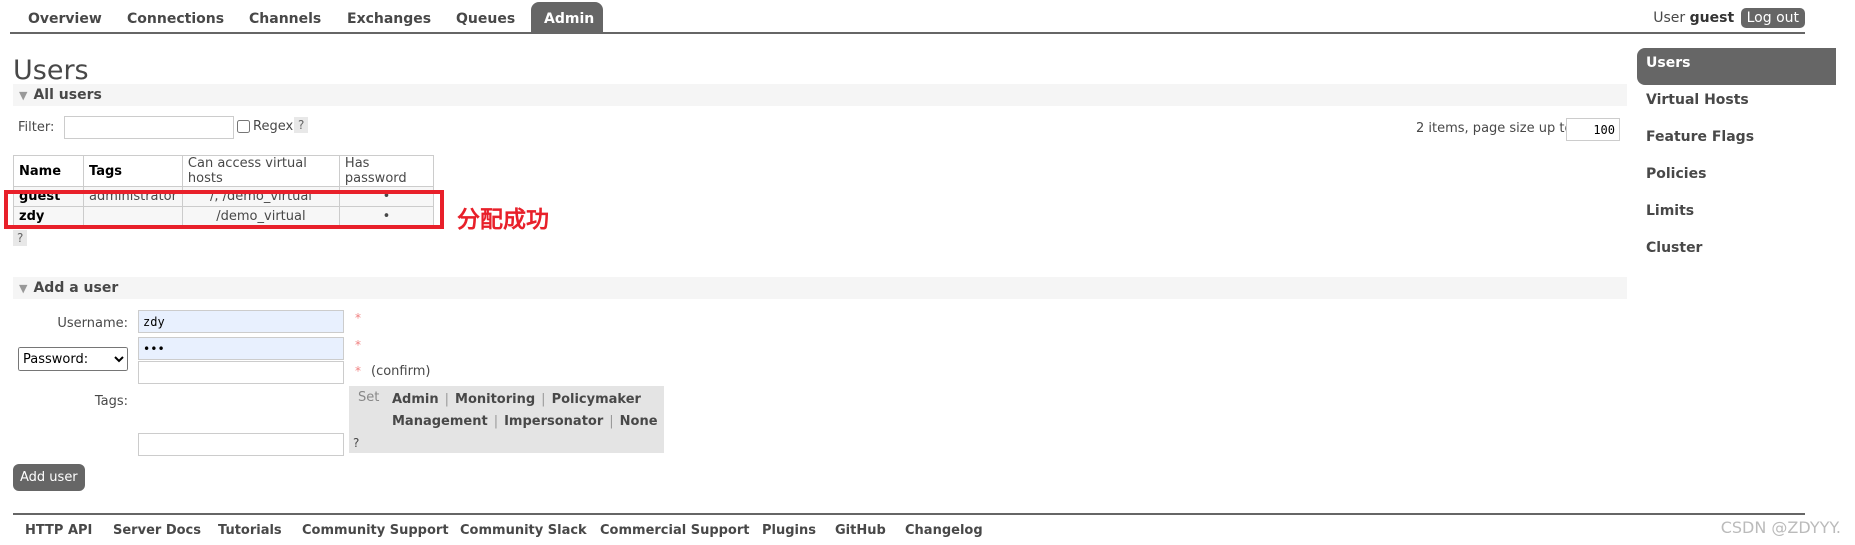 The height and width of the screenshot is (545, 1855). What do you see at coordinates (20, 238) in the screenshot?
I see `table-help: ?` at bounding box center [20, 238].